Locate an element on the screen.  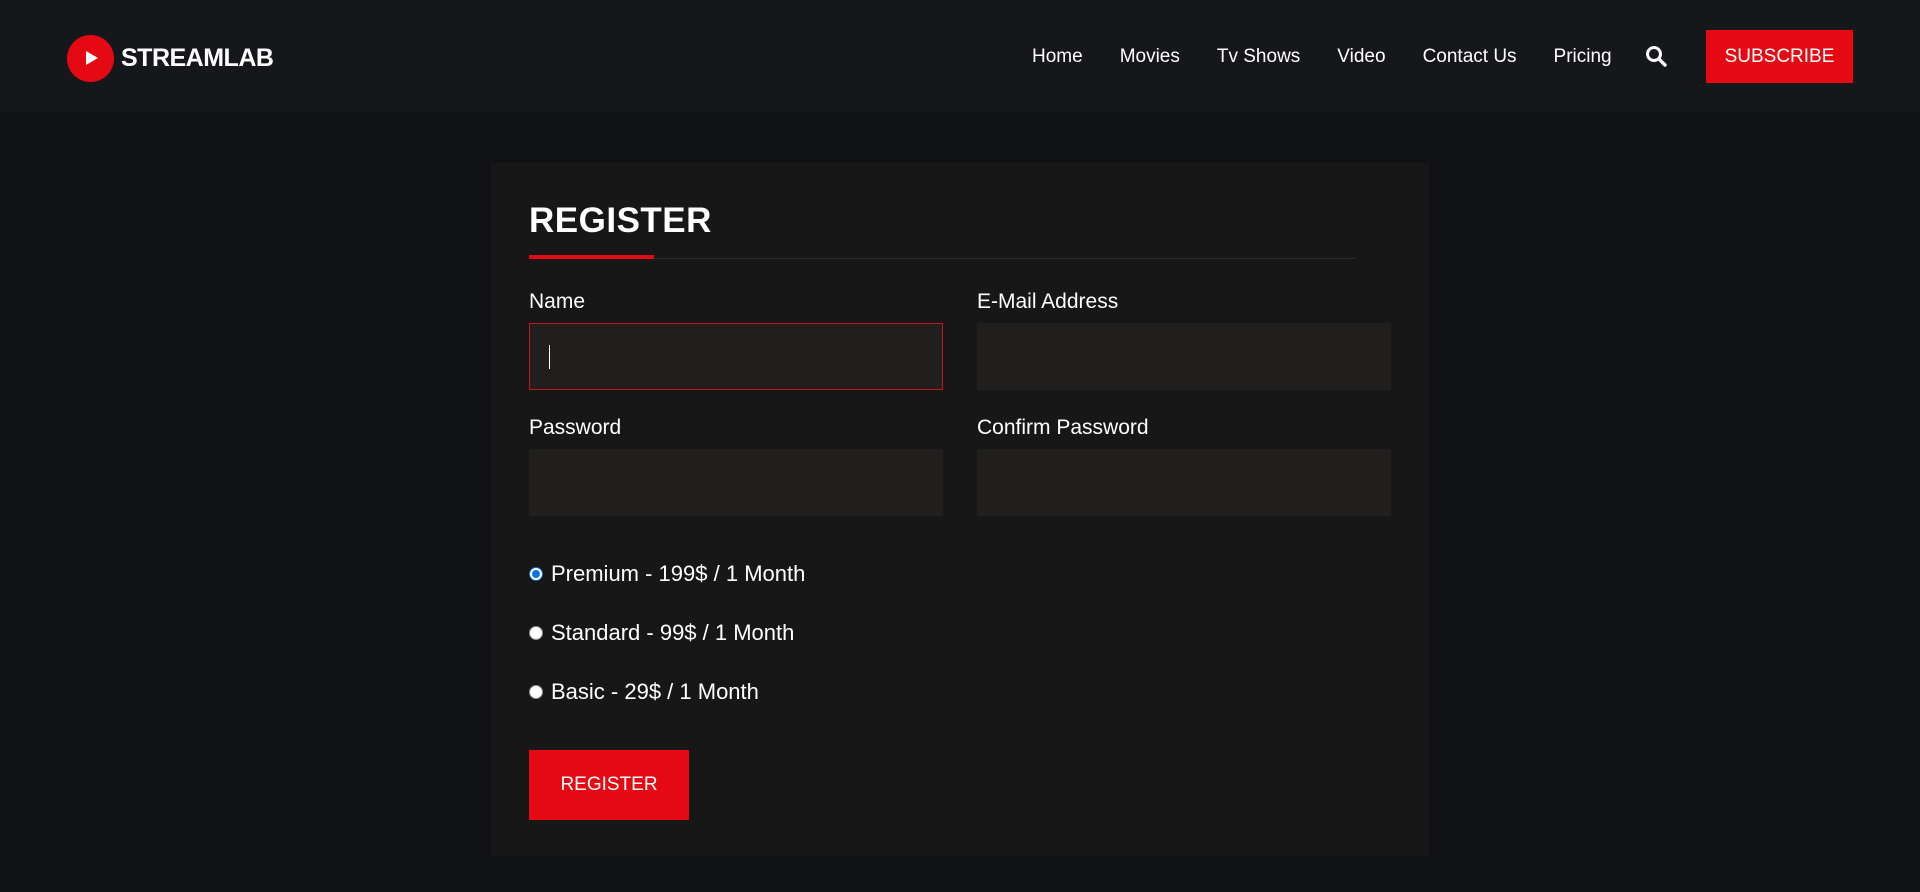
brand-name: STREAMLAB is located at coordinates (197, 57).